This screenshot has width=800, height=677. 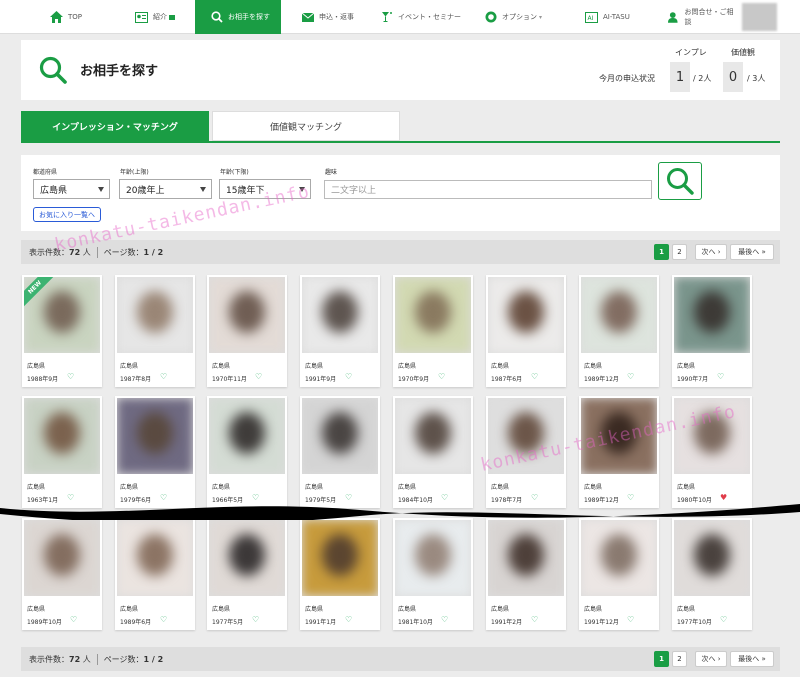 I want to click on profile-card: 広島県 1977年10月 ♡, so click(x=712, y=574).